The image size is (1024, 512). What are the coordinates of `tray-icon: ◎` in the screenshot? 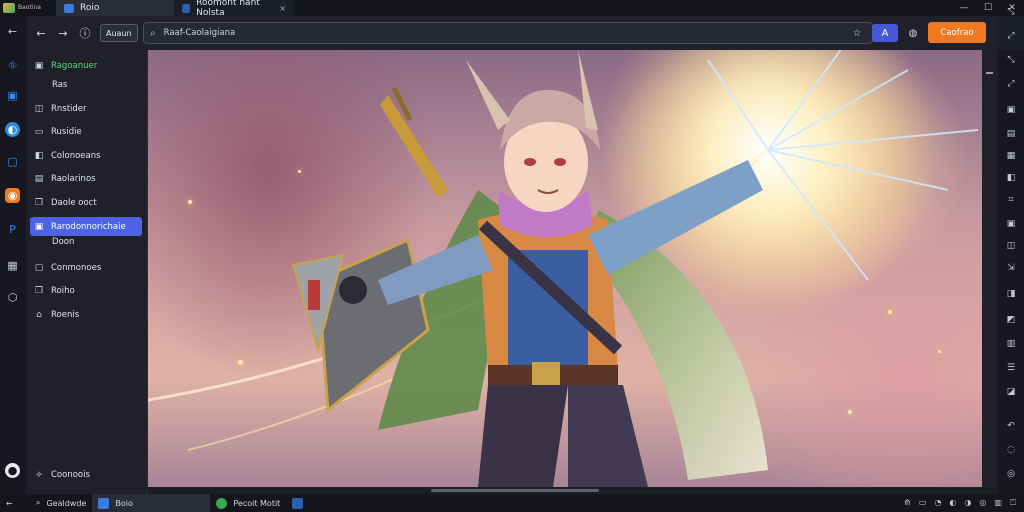 It's located at (982, 503).